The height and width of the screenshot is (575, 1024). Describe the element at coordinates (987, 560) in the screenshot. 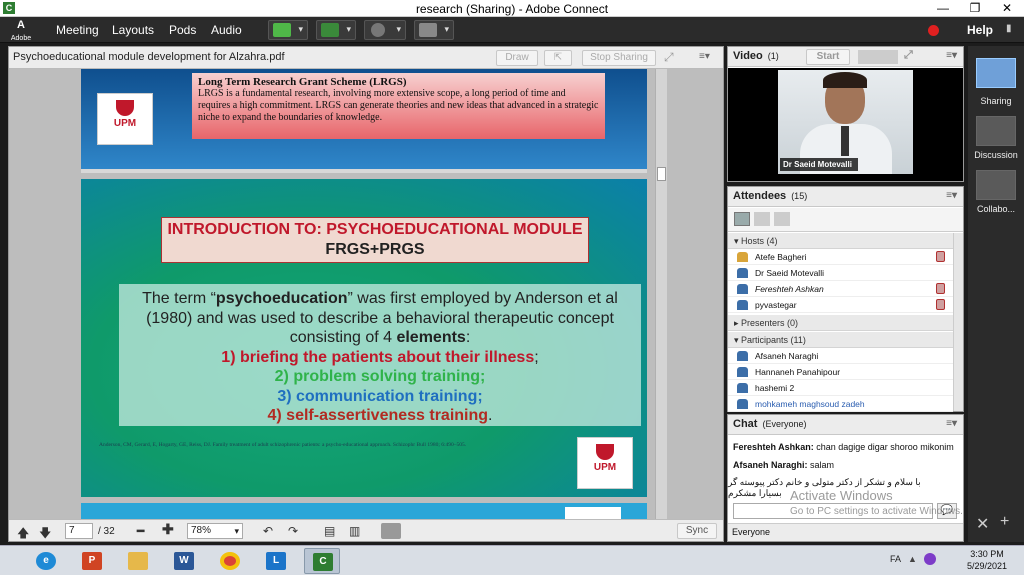

I see `system-clock: 3:30 PM 5/29/2021` at that location.